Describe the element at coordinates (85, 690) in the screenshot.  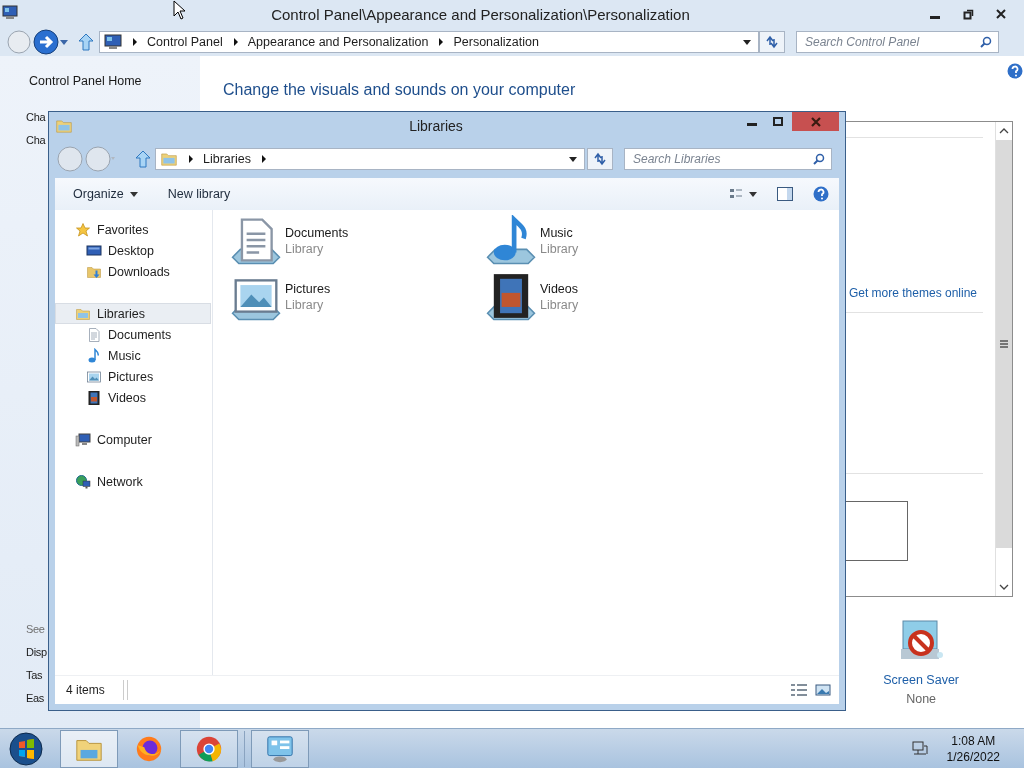
I see `item-count: 4 items` at that location.